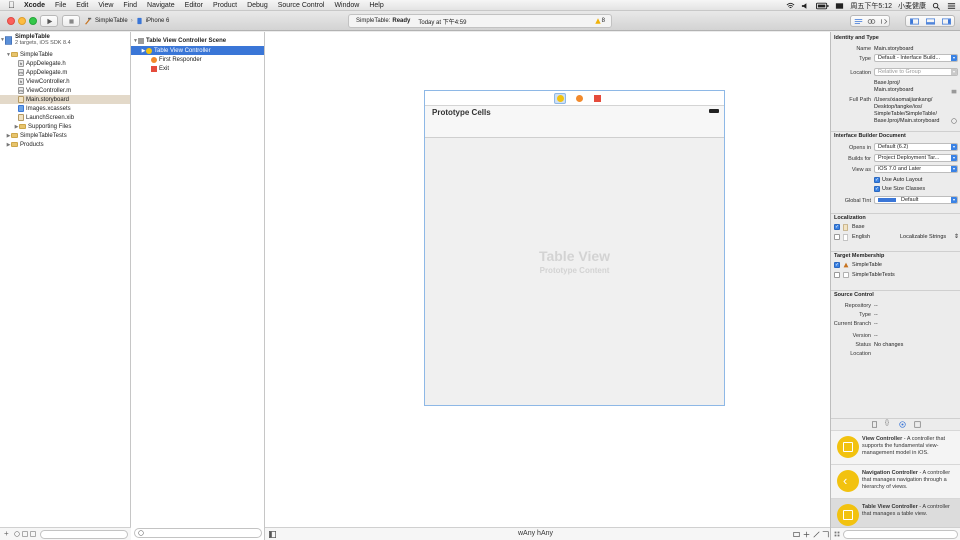 The image size is (960, 540). Describe the element at coordinates (65, 72) in the screenshot. I see `nav-file-appdelegate-m: m AppDelegate.m` at that location.